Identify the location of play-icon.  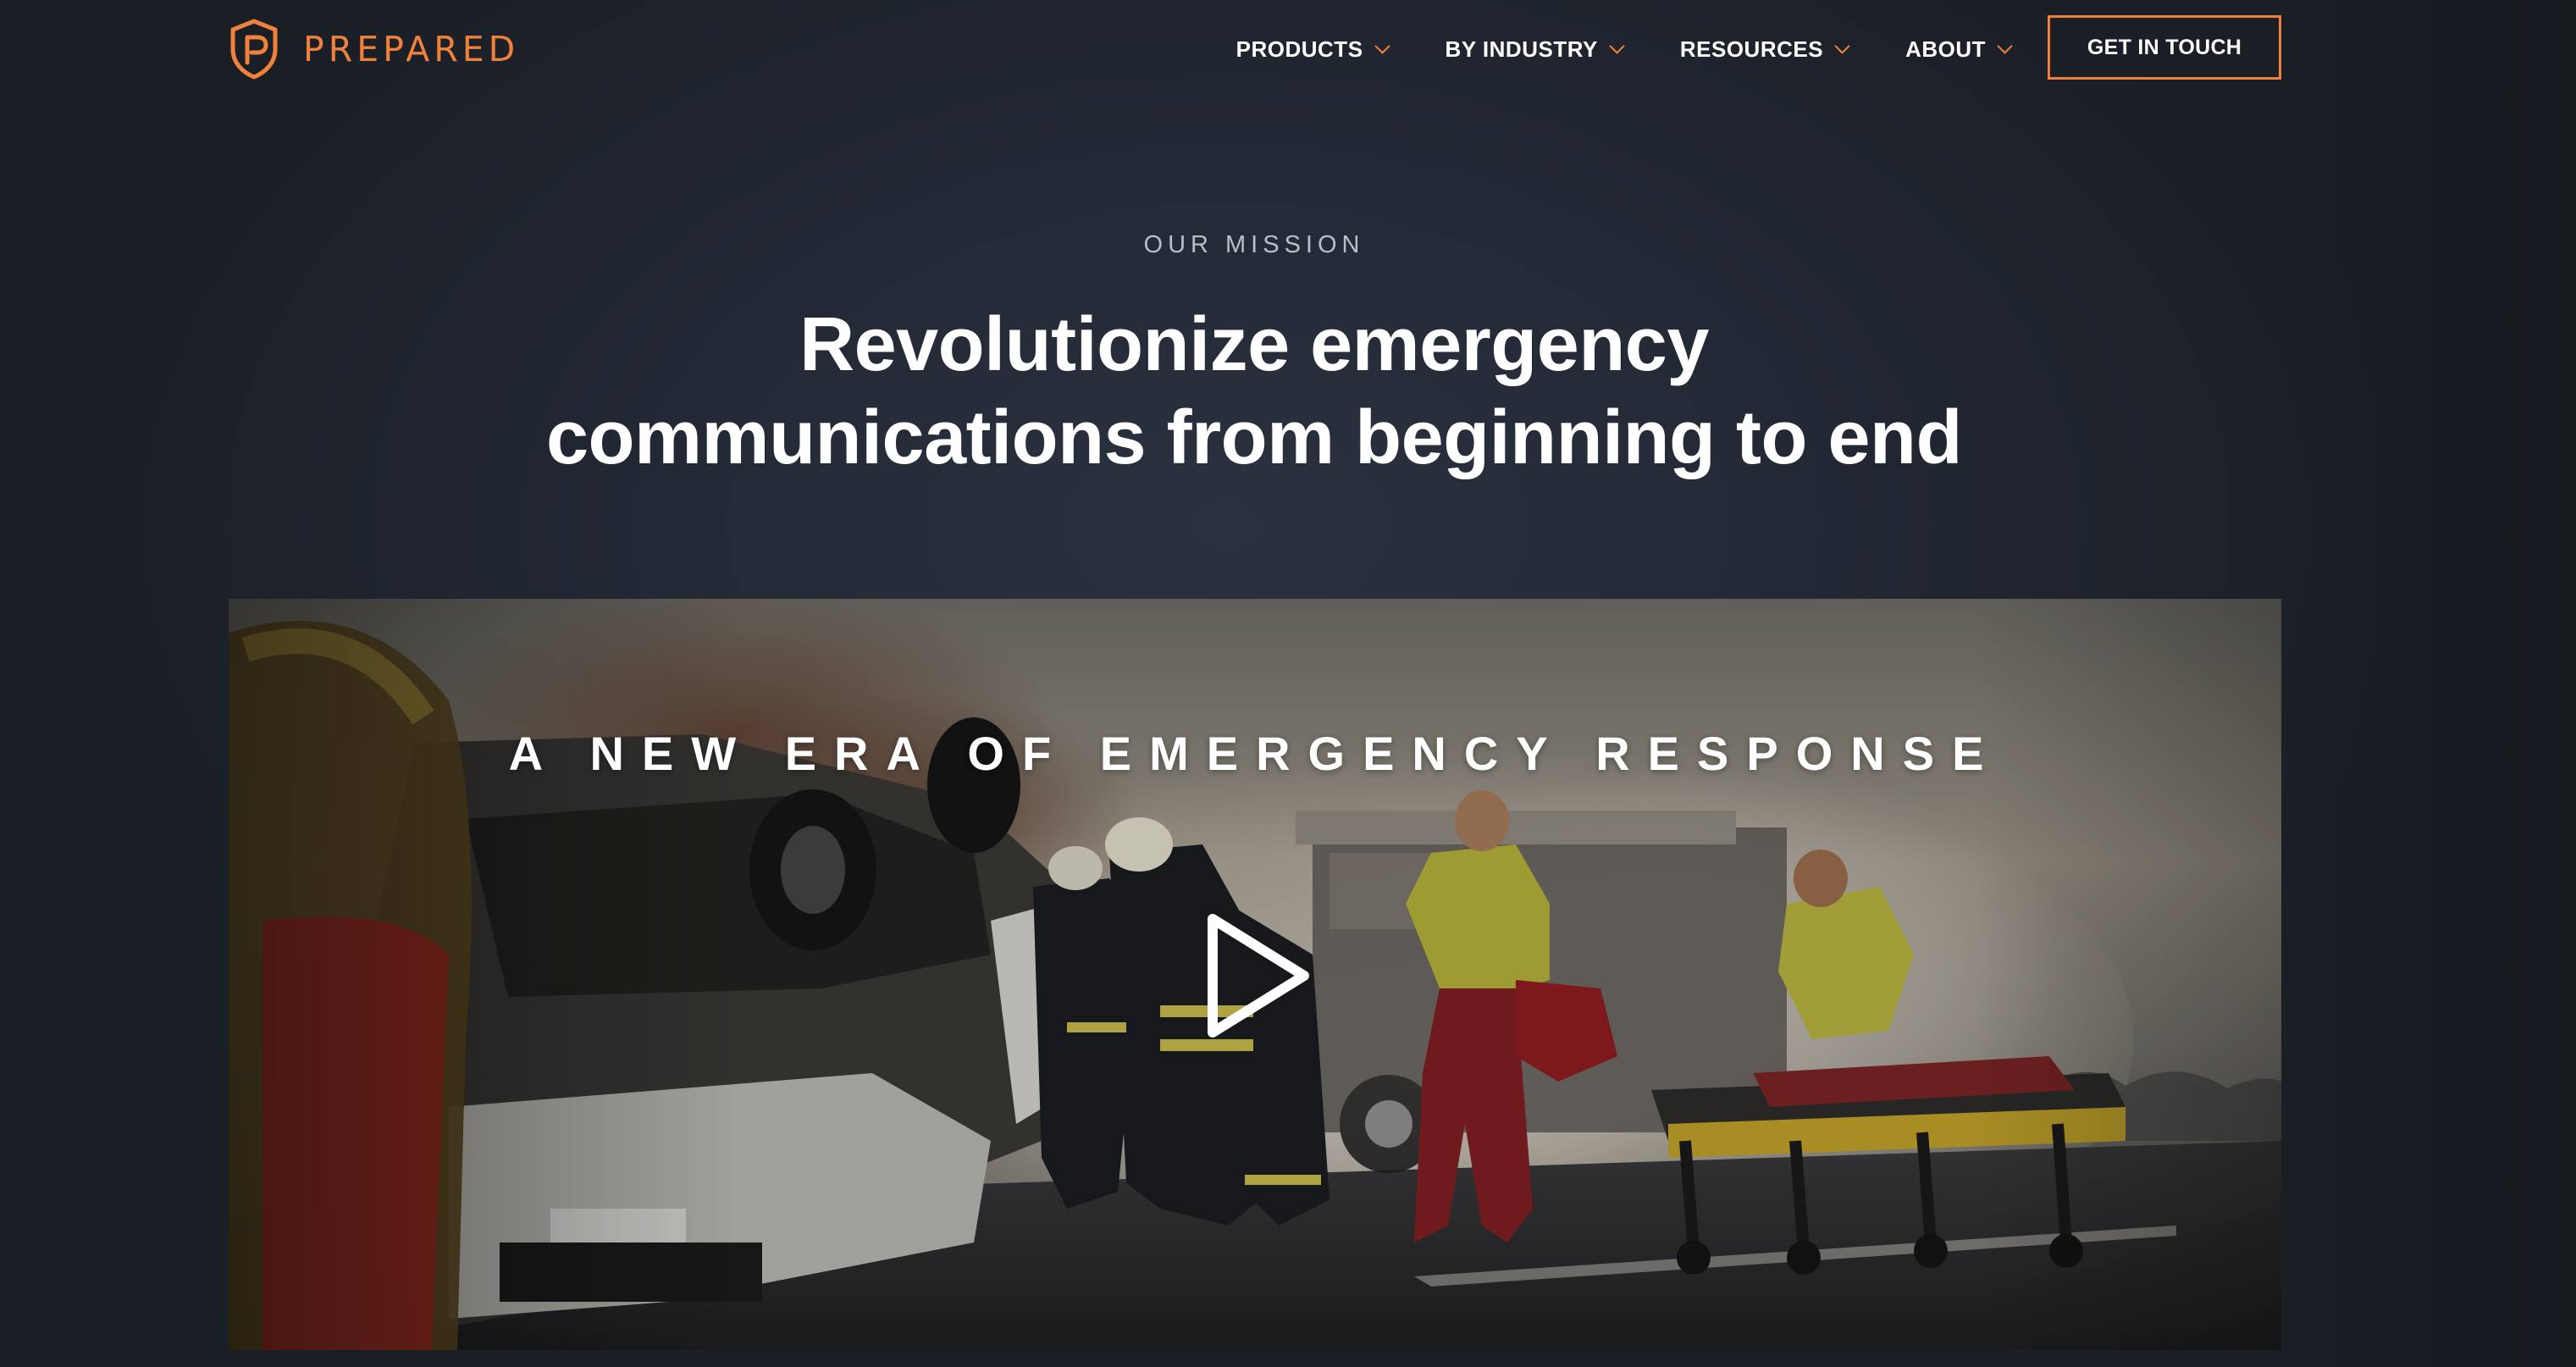
(1257, 976).